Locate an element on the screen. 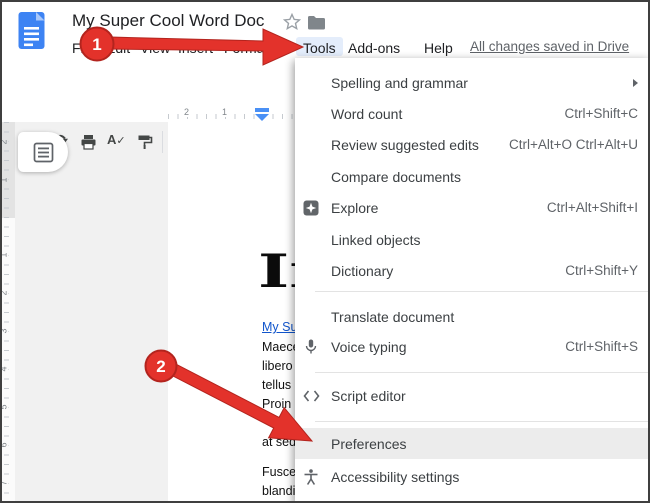  shortcut-label: Ctrl+Shift+Y is located at coordinates (601, 270).